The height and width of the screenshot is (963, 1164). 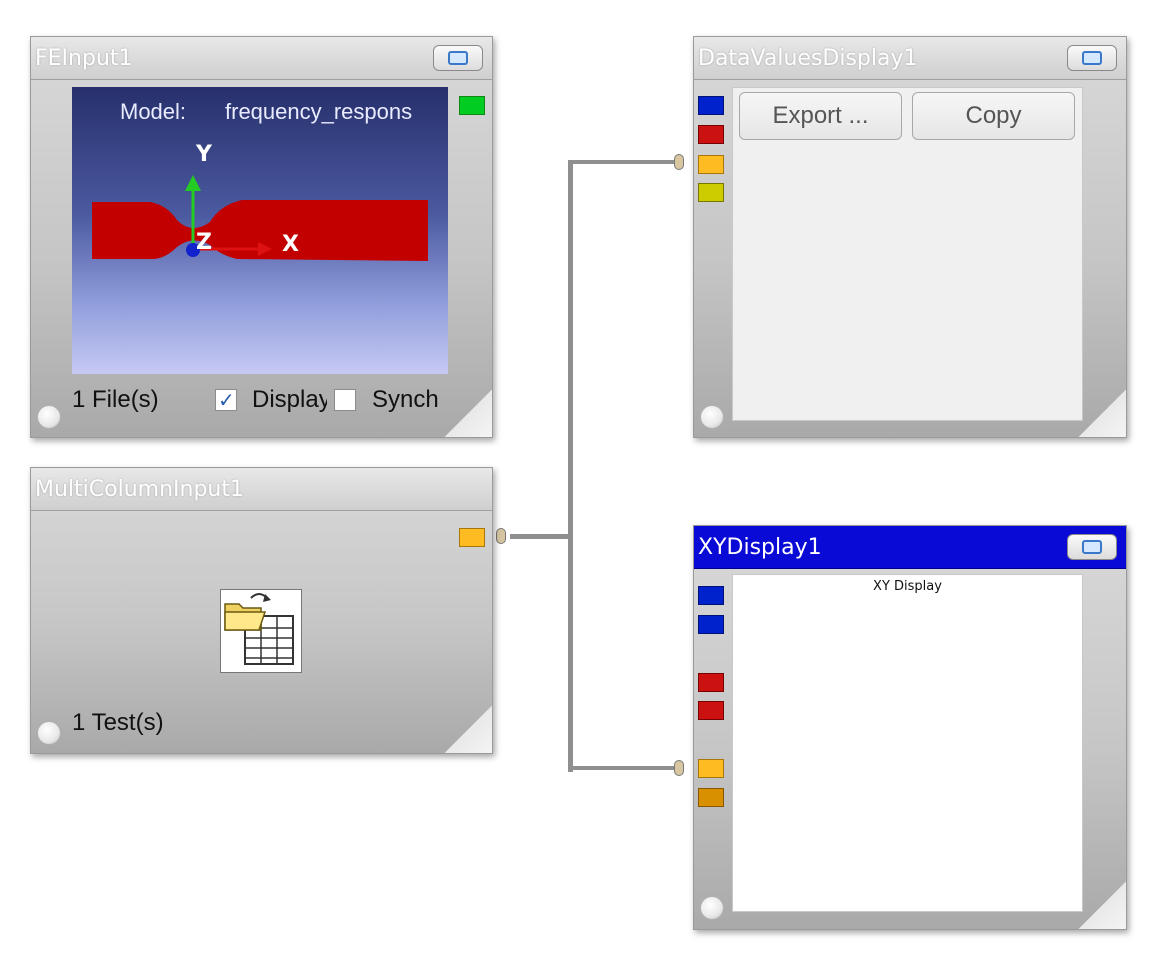 I want to click on xy-plot-title: XY Display, so click(x=907, y=586).